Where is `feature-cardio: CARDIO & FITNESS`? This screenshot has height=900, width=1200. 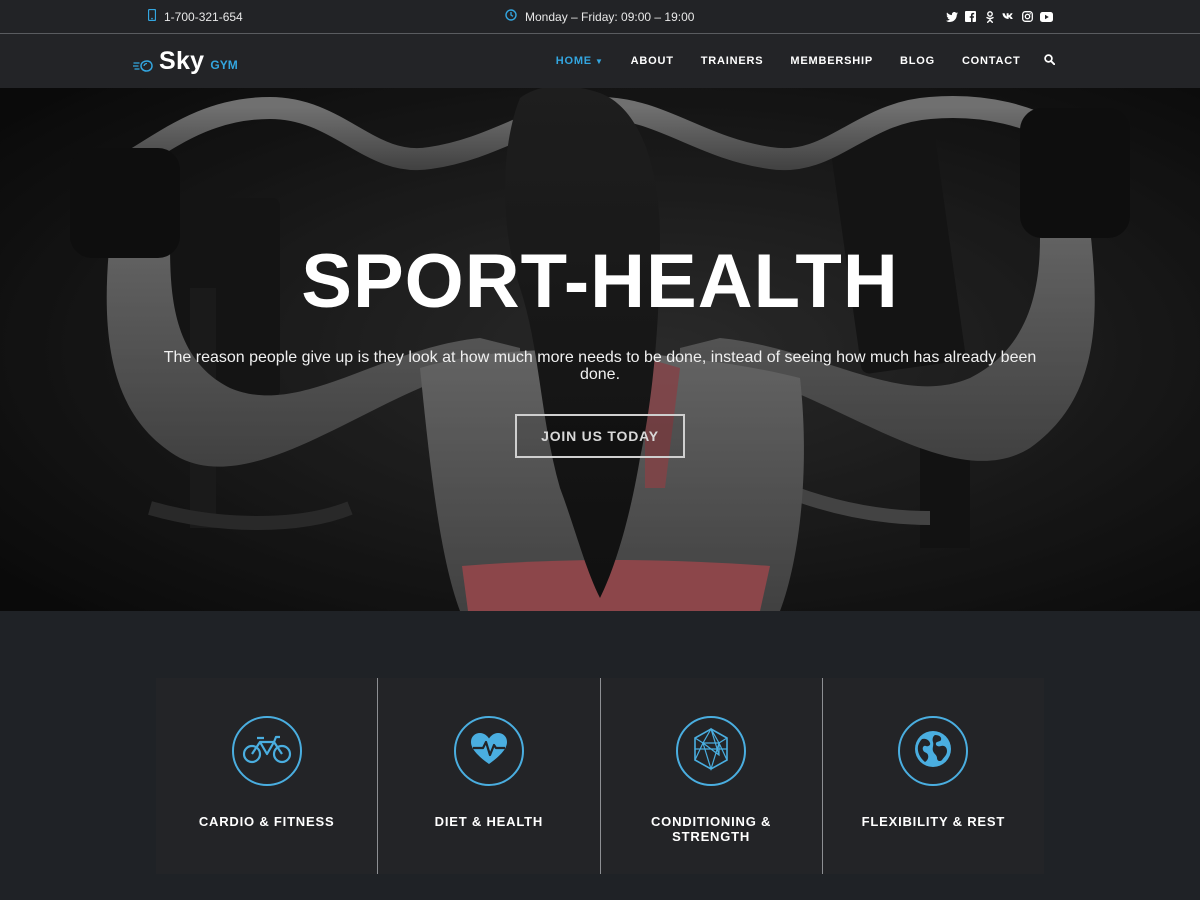
feature-cardio: CARDIO & FITNESS is located at coordinates (267, 776).